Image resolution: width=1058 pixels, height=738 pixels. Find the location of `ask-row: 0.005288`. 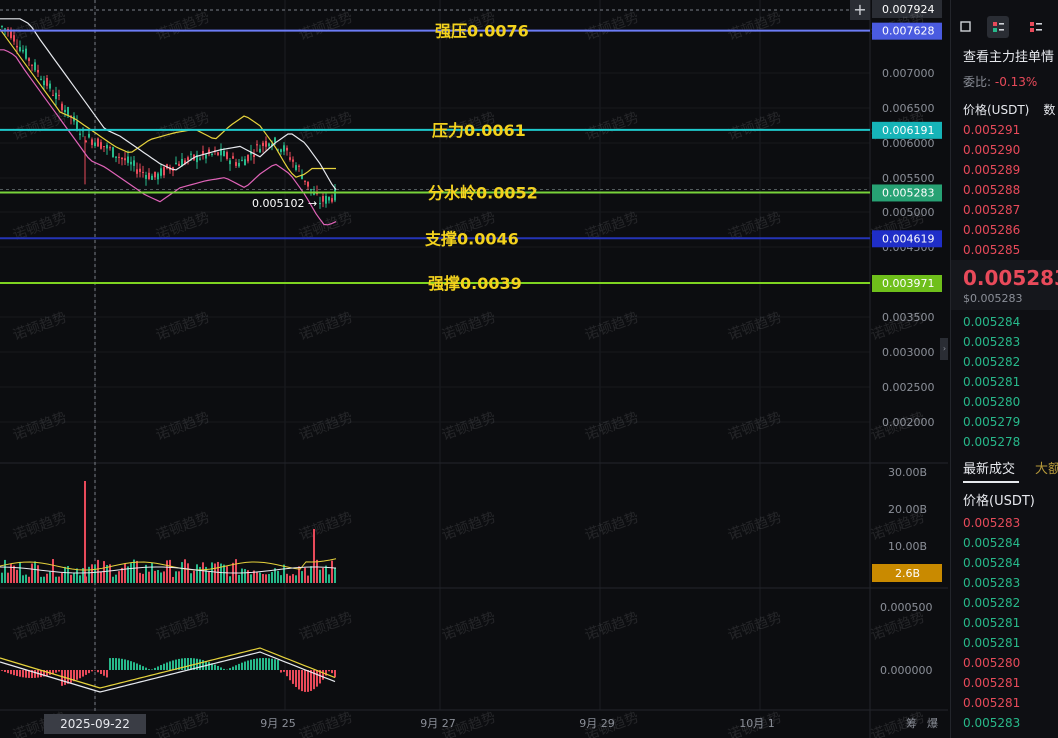

ask-row: 0.005288 is located at coordinates (991, 190).